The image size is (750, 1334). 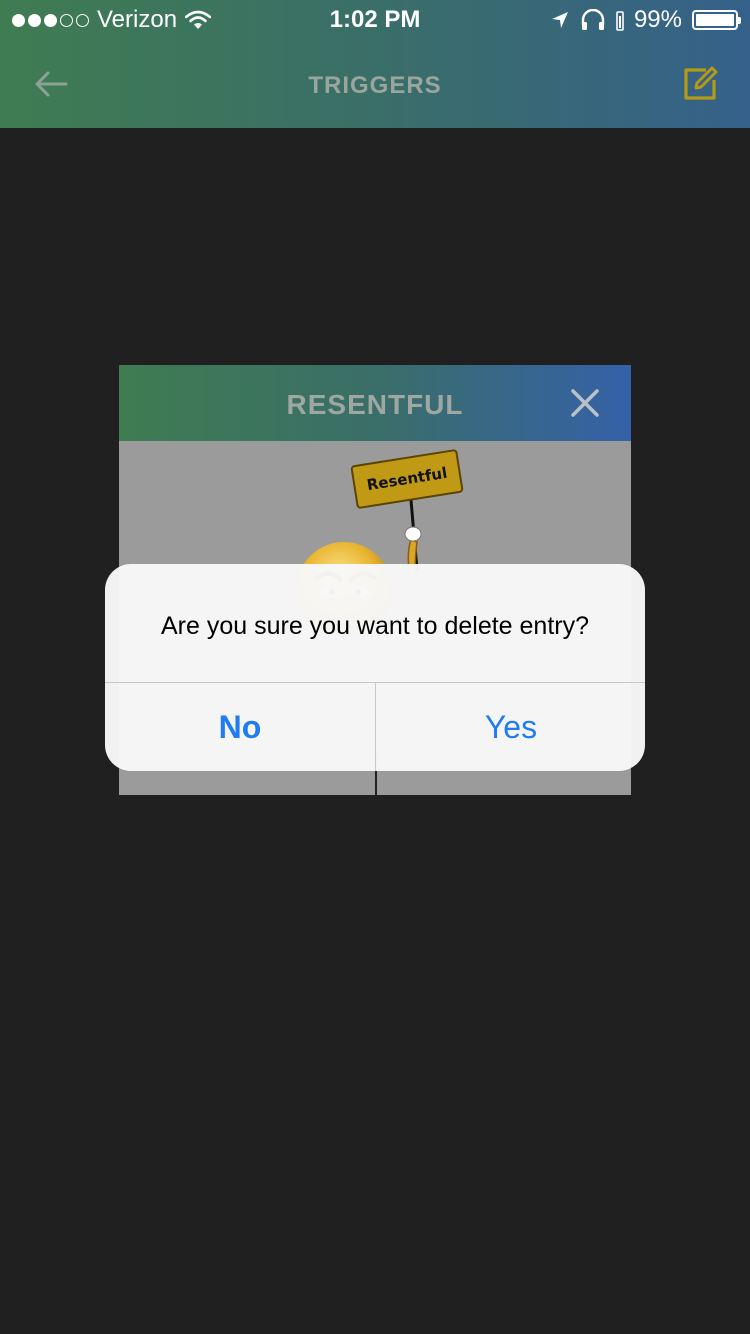 What do you see at coordinates (620, 21) in the screenshot?
I see `headphone-battery-icon` at bounding box center [620, 21].